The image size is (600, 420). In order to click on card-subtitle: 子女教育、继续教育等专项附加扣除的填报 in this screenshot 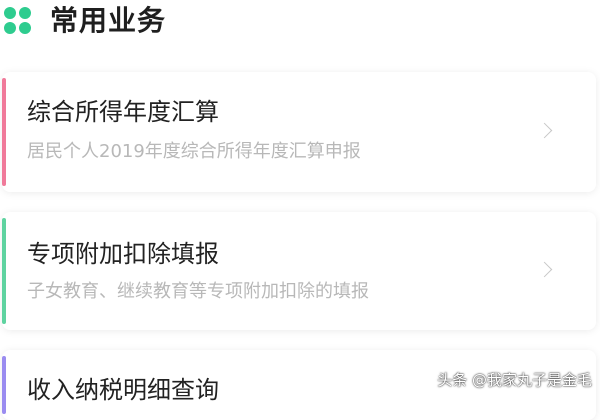, I will do `click(198, 291)`.